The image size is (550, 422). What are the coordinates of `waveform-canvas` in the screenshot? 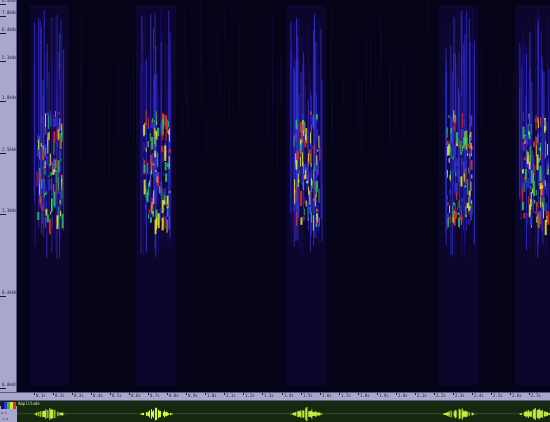 It's located at (283, 414).